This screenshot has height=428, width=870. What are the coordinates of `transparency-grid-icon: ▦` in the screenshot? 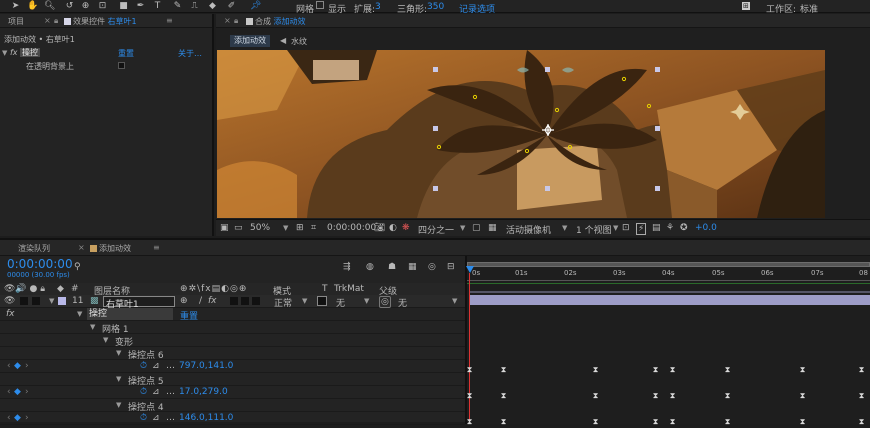 It's located at (492, 228).